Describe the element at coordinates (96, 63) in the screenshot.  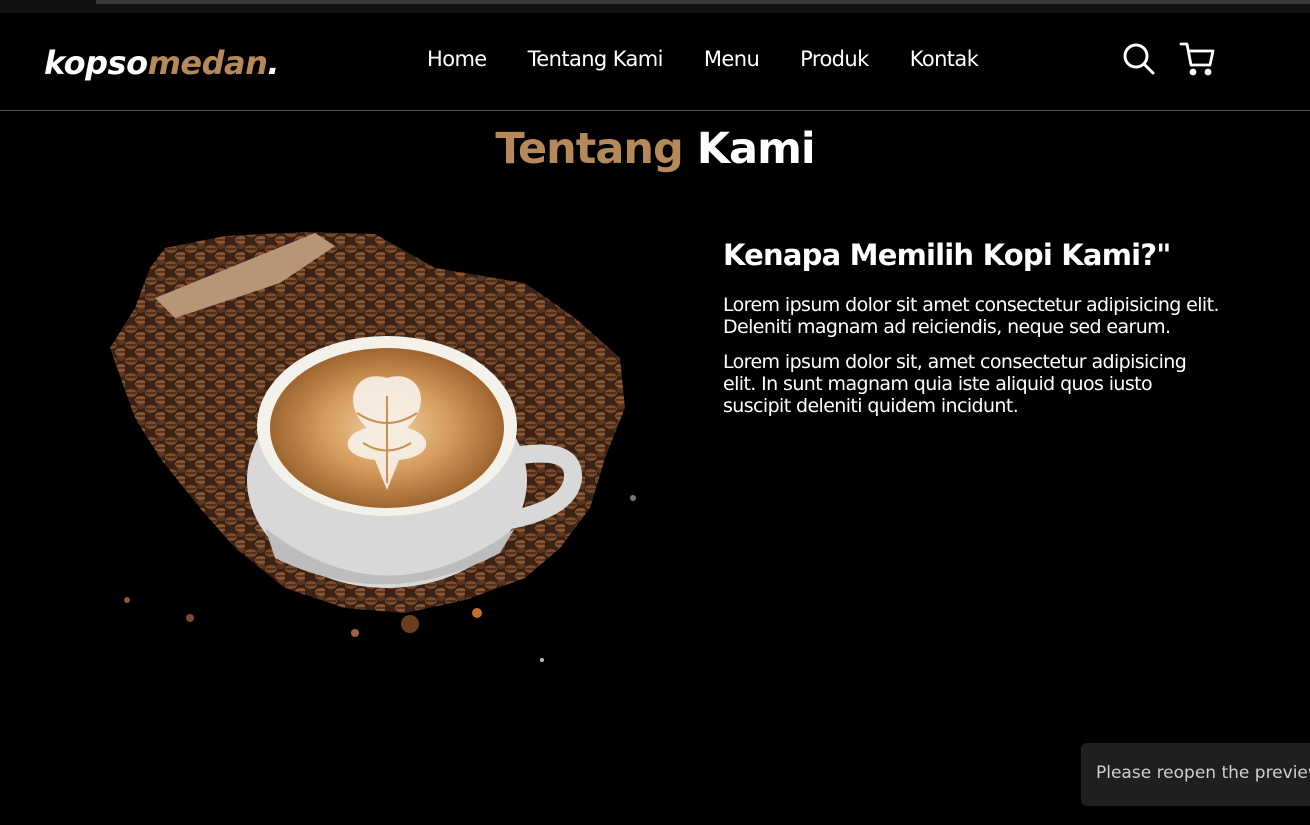
I see `logo-part-1: kopso` at that location.